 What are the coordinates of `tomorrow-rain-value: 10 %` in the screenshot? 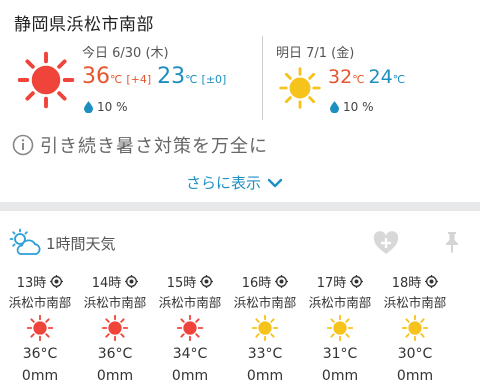 It's located at (358, 107).